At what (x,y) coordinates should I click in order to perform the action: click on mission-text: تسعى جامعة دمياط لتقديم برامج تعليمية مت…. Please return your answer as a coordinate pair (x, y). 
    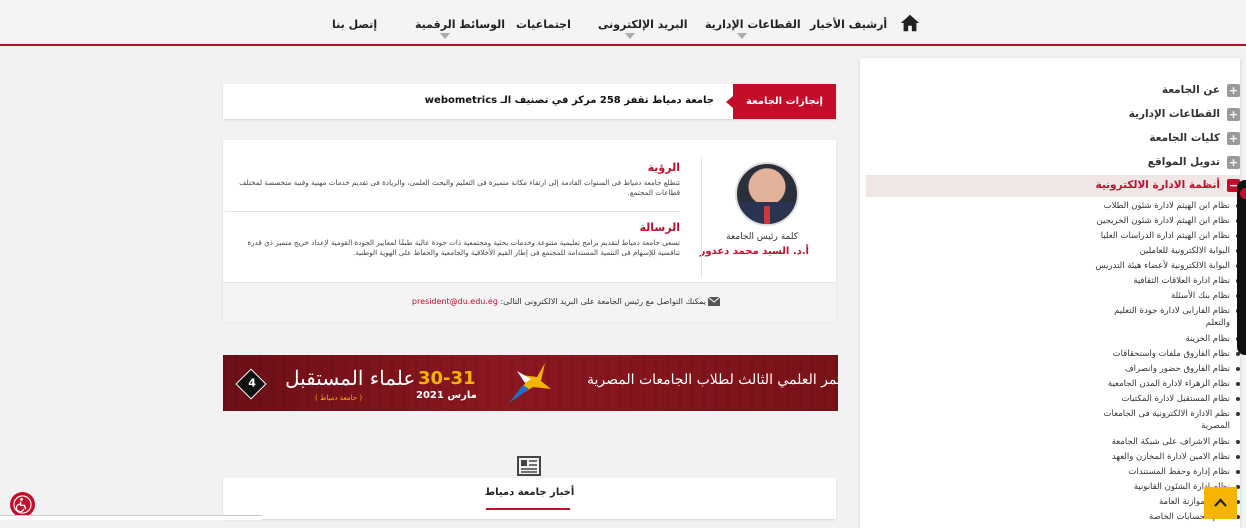
    Looking at the image, I should click on (463, 247).